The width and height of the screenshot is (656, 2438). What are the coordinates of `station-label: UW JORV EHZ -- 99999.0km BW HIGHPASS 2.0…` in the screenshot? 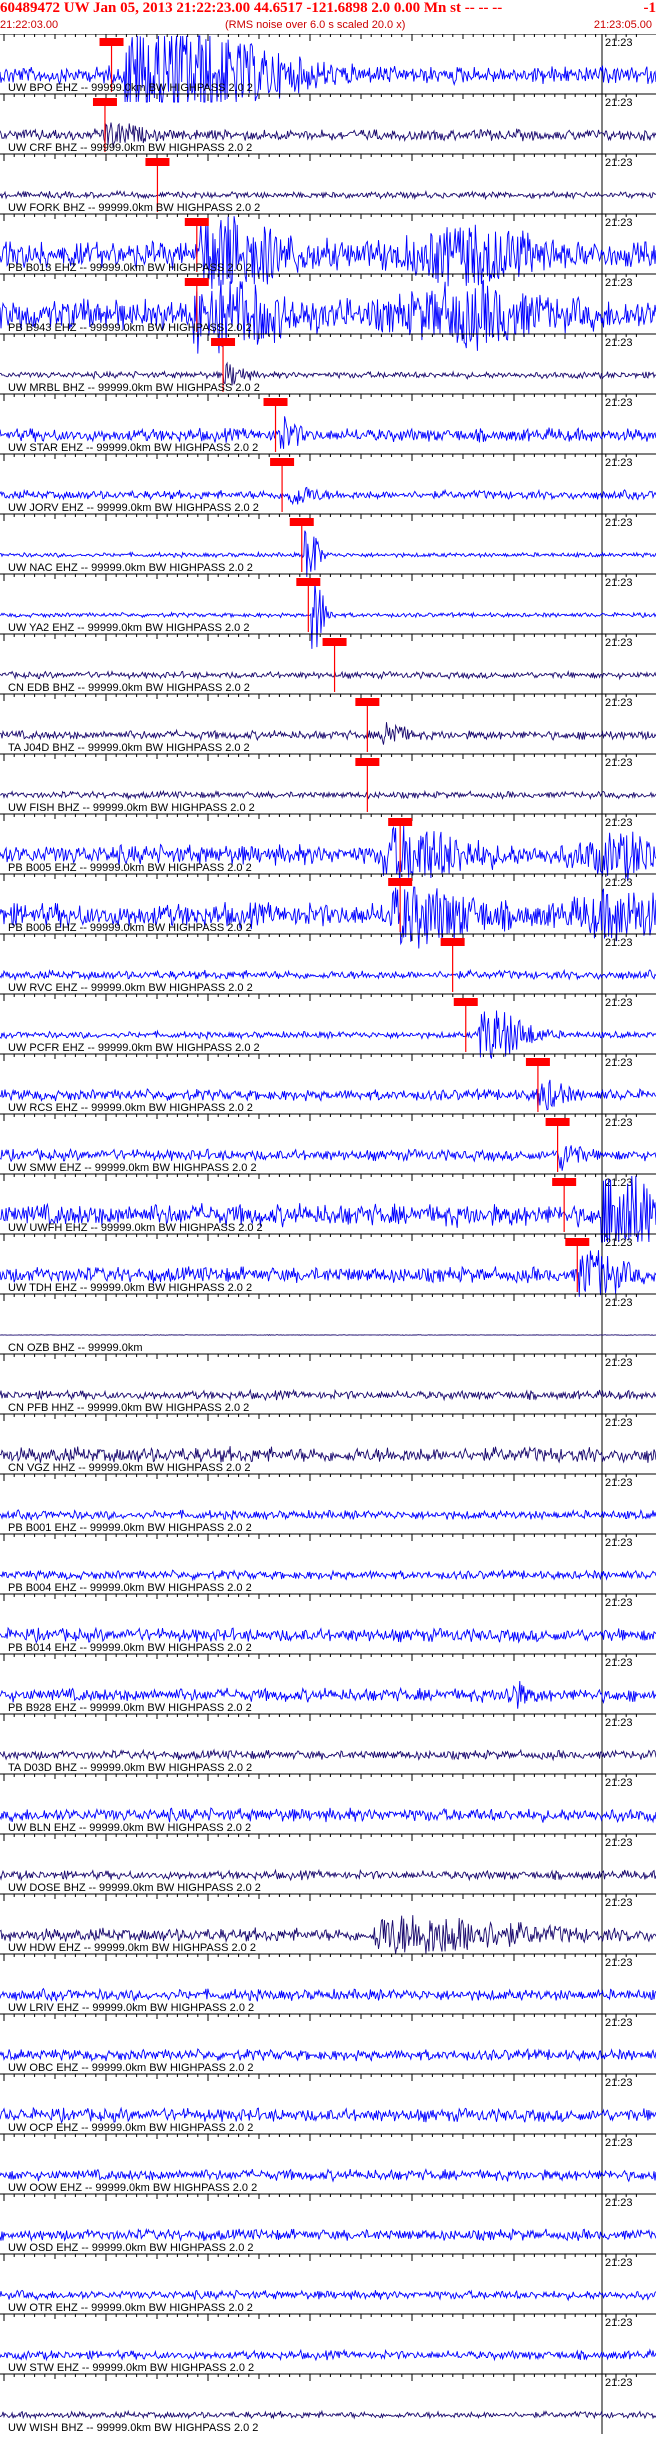 It's located at (133, 508).